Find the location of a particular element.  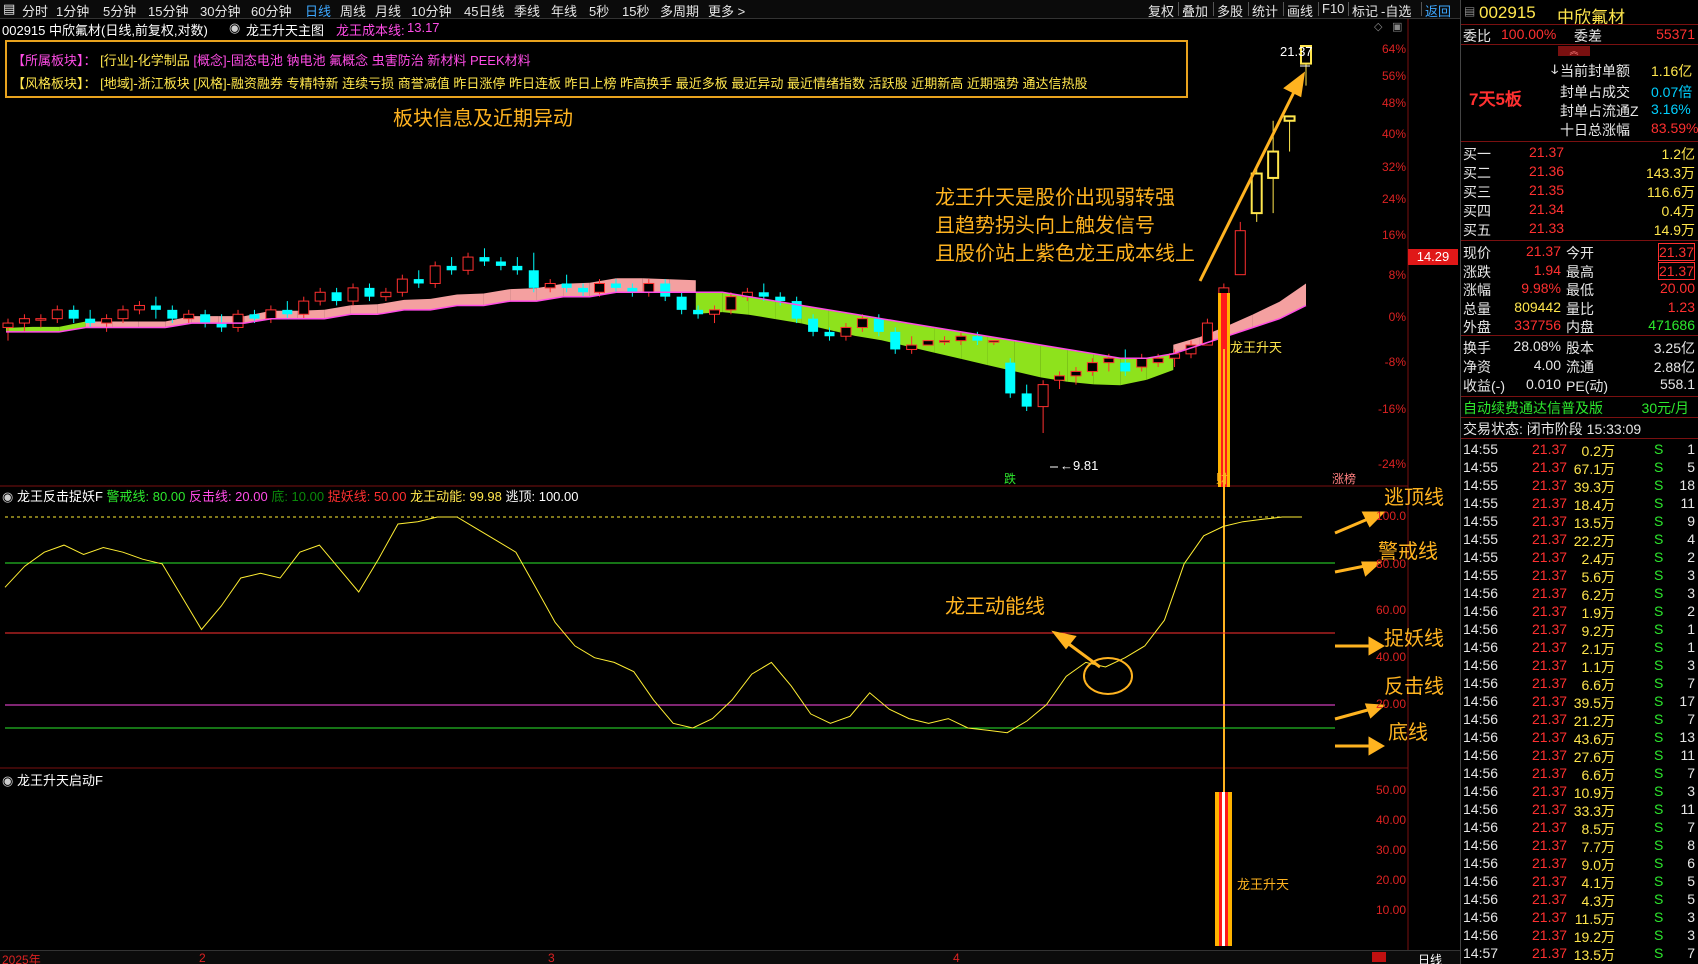

bid-row: 买一 21.37 1.2亿 is located at coordinates (1579, 153).